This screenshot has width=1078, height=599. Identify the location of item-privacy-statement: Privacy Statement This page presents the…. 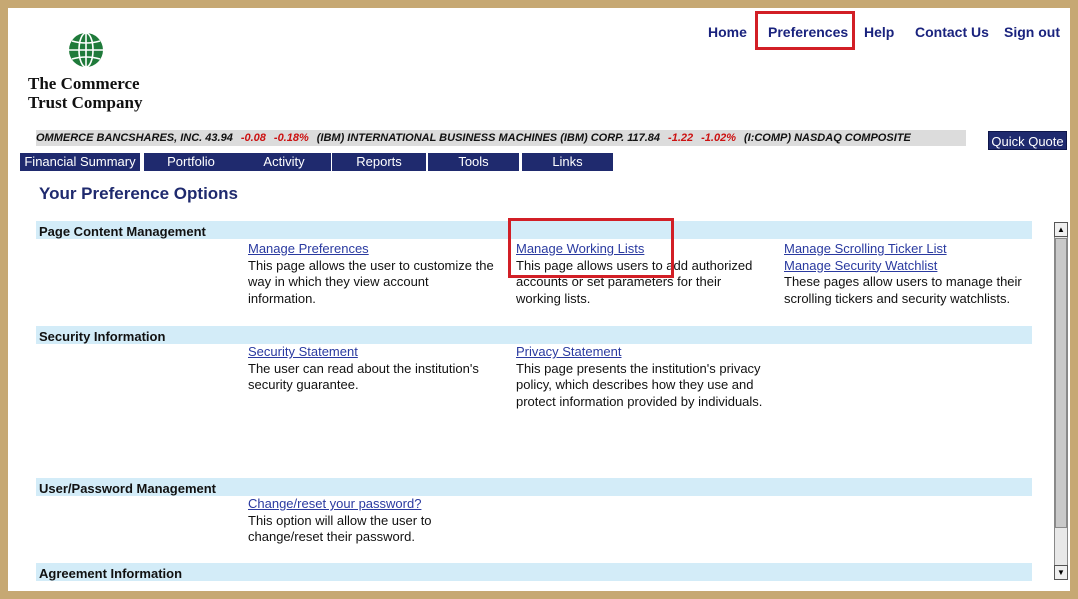
(641, 377).